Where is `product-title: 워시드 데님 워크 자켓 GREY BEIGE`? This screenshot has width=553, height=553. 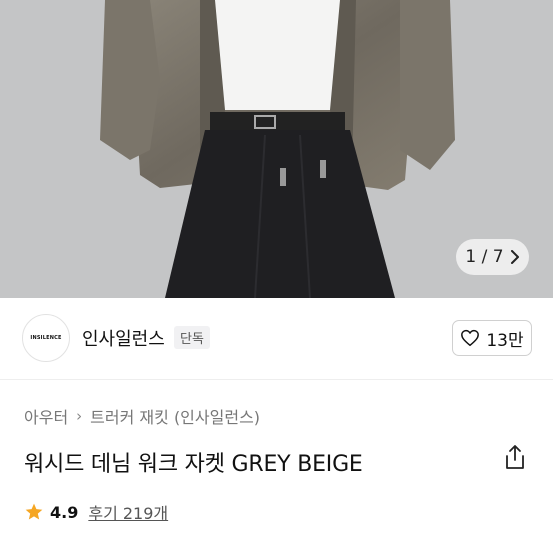
product-title: 워시드 데님 워크 자켓 GREY BEIGE is located at coordinates (193, 464).